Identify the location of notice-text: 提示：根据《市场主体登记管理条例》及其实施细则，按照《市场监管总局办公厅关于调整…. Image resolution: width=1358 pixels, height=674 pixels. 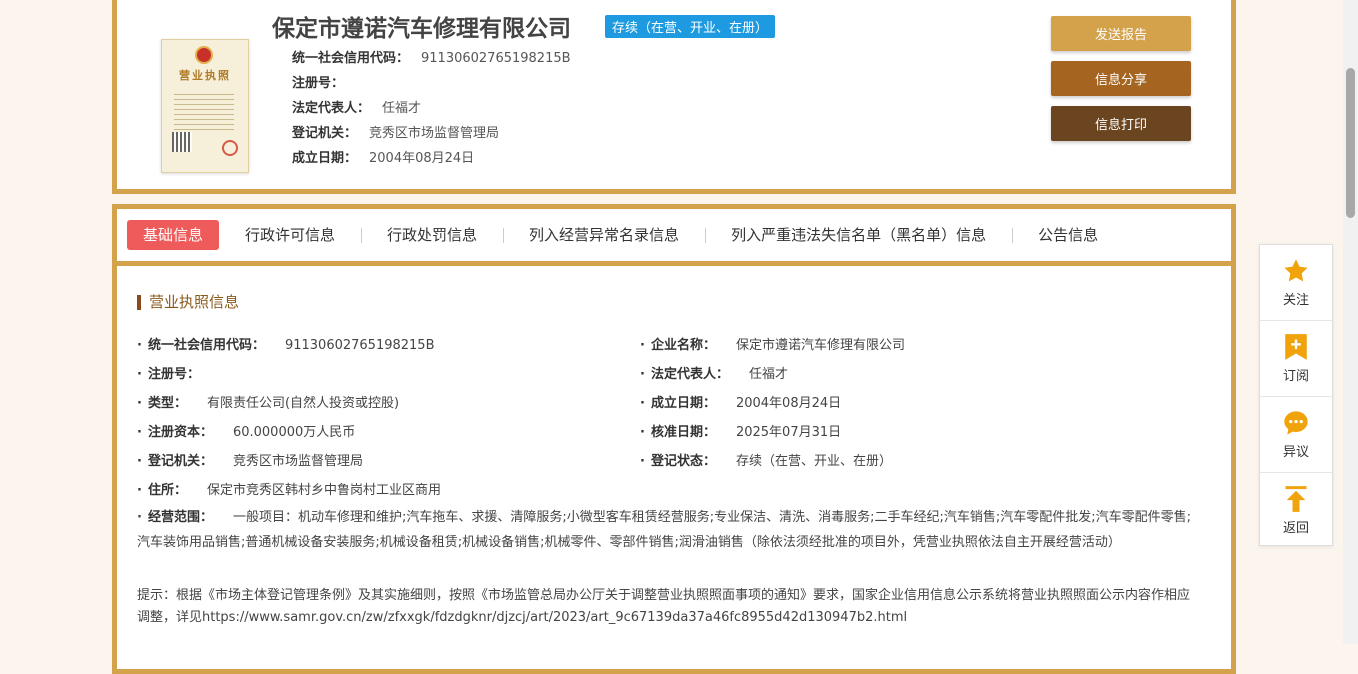
(664, 606).